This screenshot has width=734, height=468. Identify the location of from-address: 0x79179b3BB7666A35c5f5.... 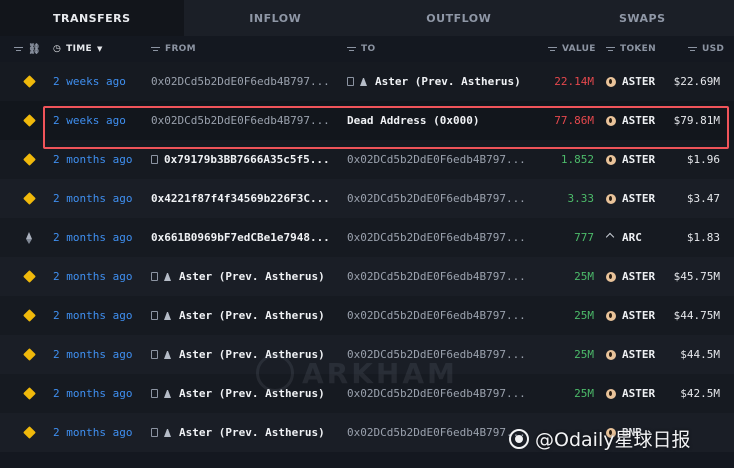
(247, 159).